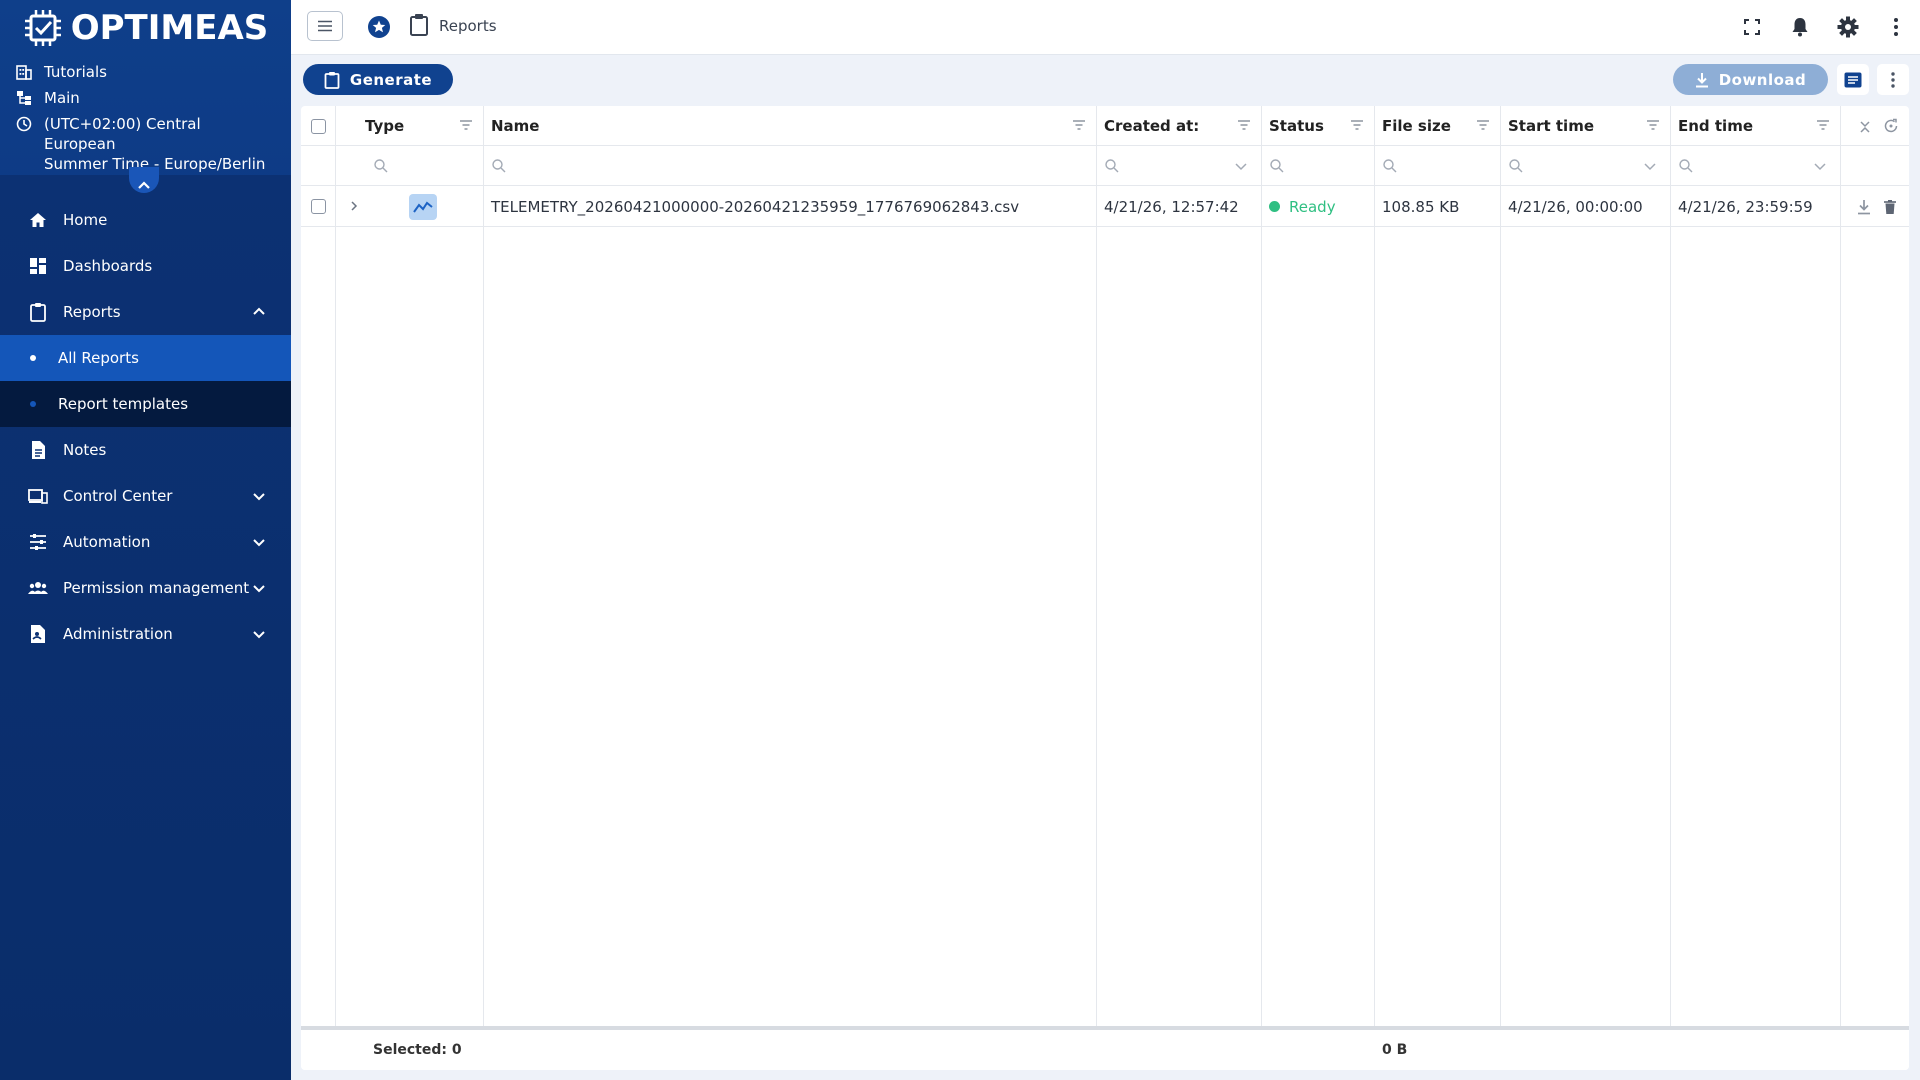 This screenshot has width=1920, height=1080. Describe the element at coordinates (145, 358) in the screenshot. I see `nav-all-reports: All Reports` at that location.